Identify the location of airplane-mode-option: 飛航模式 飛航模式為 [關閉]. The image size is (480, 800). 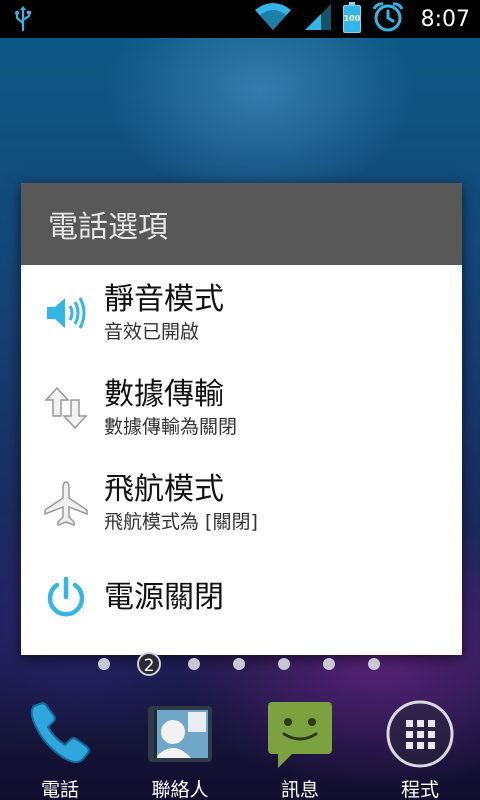
(241, 502).